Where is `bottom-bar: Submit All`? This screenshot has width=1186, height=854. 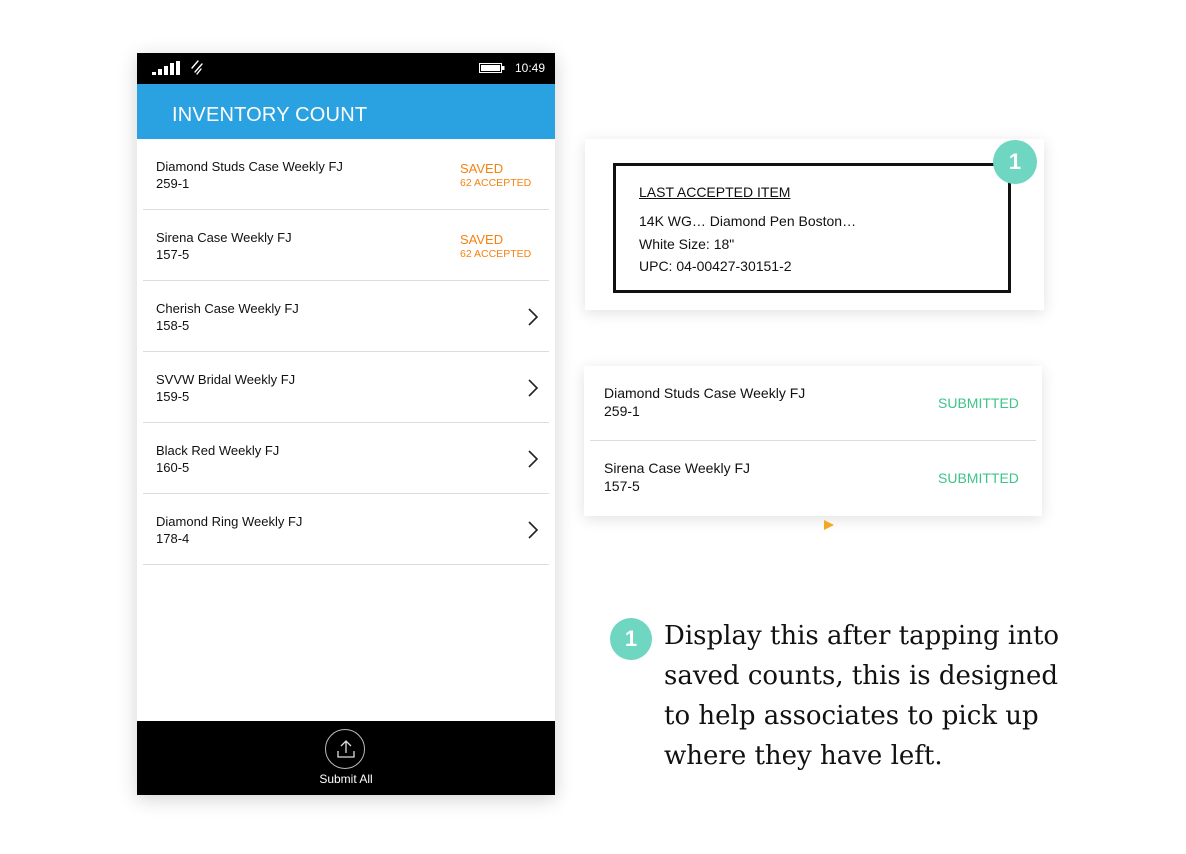 bottom-bar: Submit All is located at coordinates (346, 758).